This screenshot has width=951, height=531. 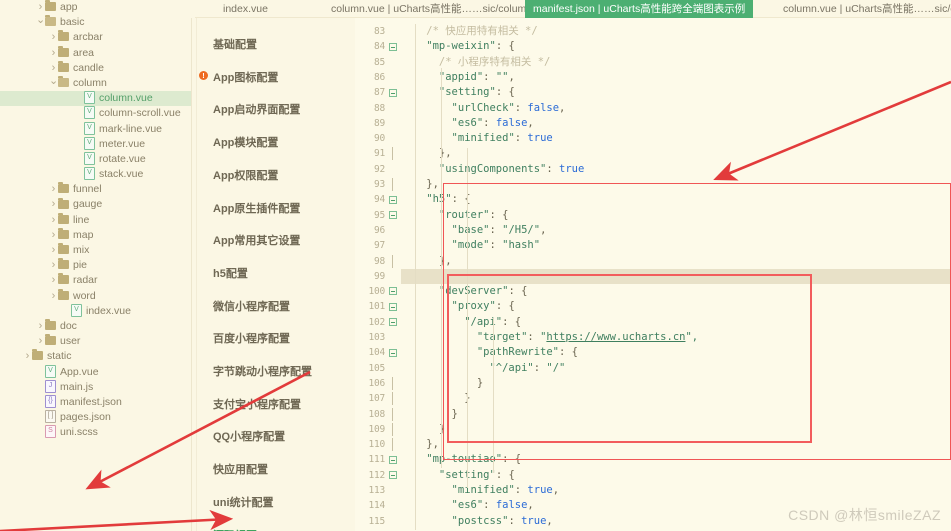 What do you see at coordinates (496, 245) in the screenshot?
I see `code-token: :` at bounding box center [496, 245].